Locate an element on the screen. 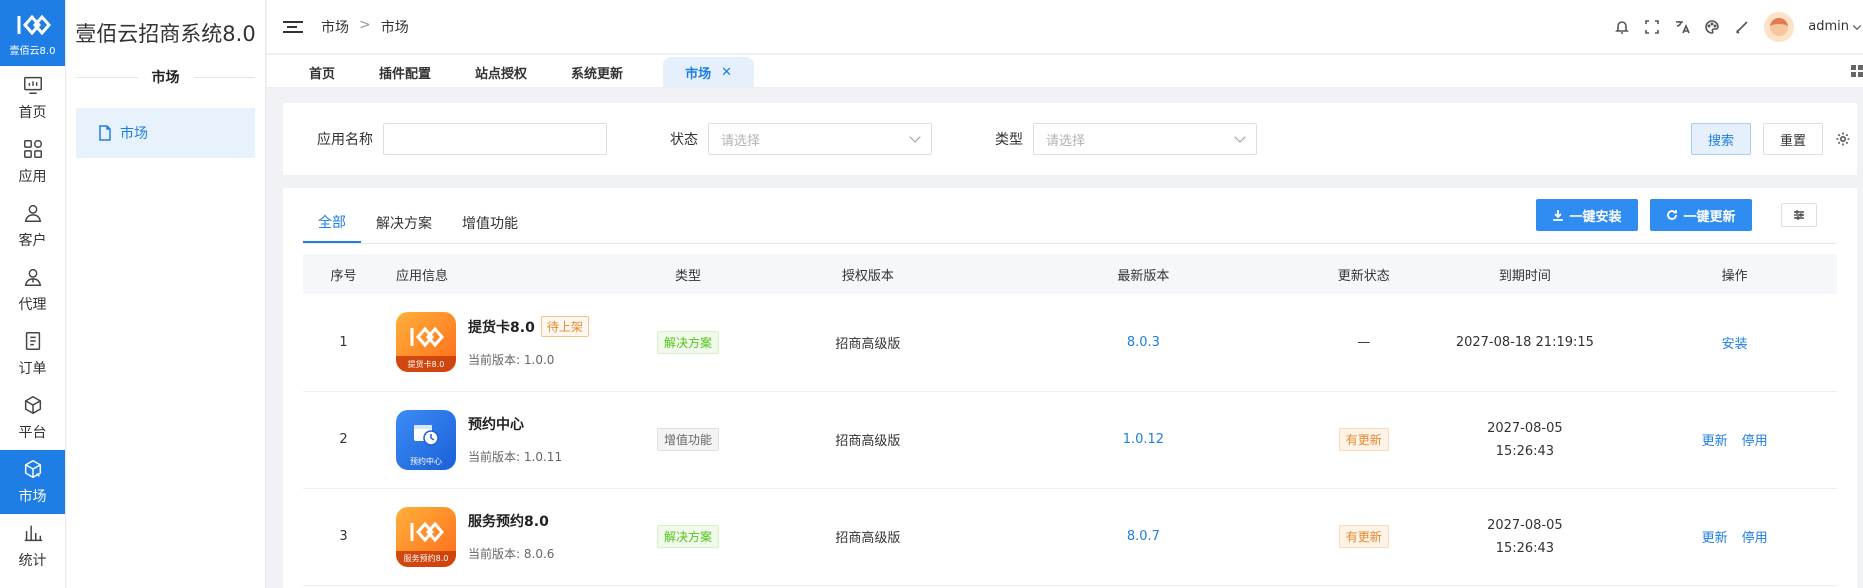  brand-logo: 壹佰云8.0 is located at coordinates (32, 33).